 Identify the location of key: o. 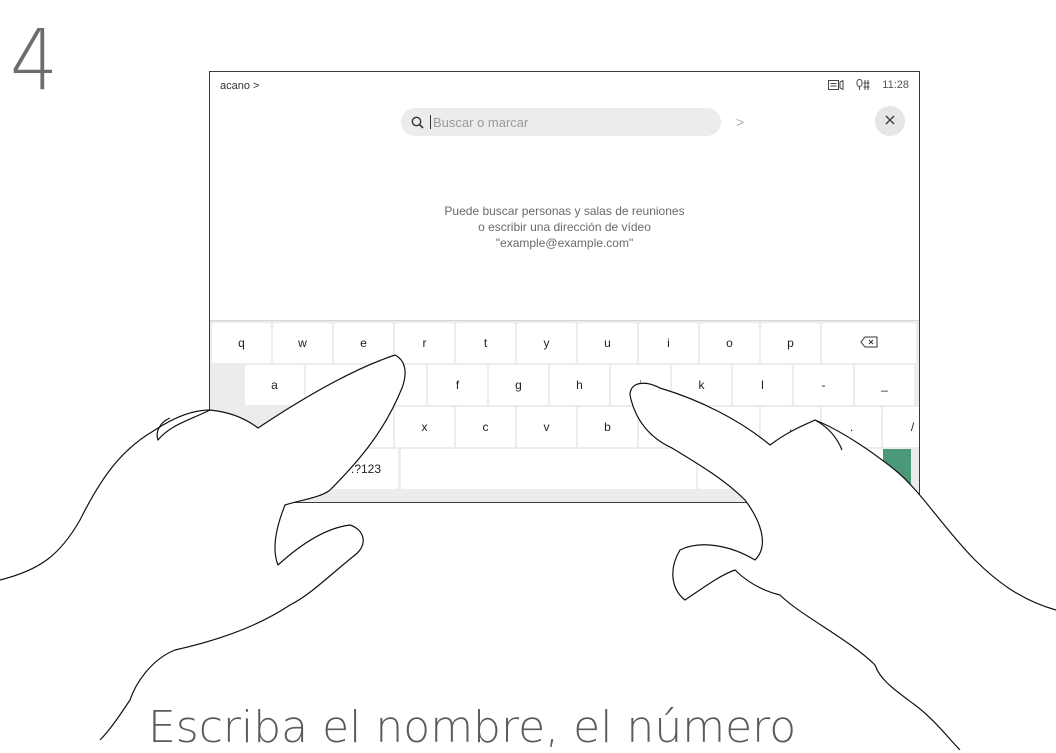
(729, 343).